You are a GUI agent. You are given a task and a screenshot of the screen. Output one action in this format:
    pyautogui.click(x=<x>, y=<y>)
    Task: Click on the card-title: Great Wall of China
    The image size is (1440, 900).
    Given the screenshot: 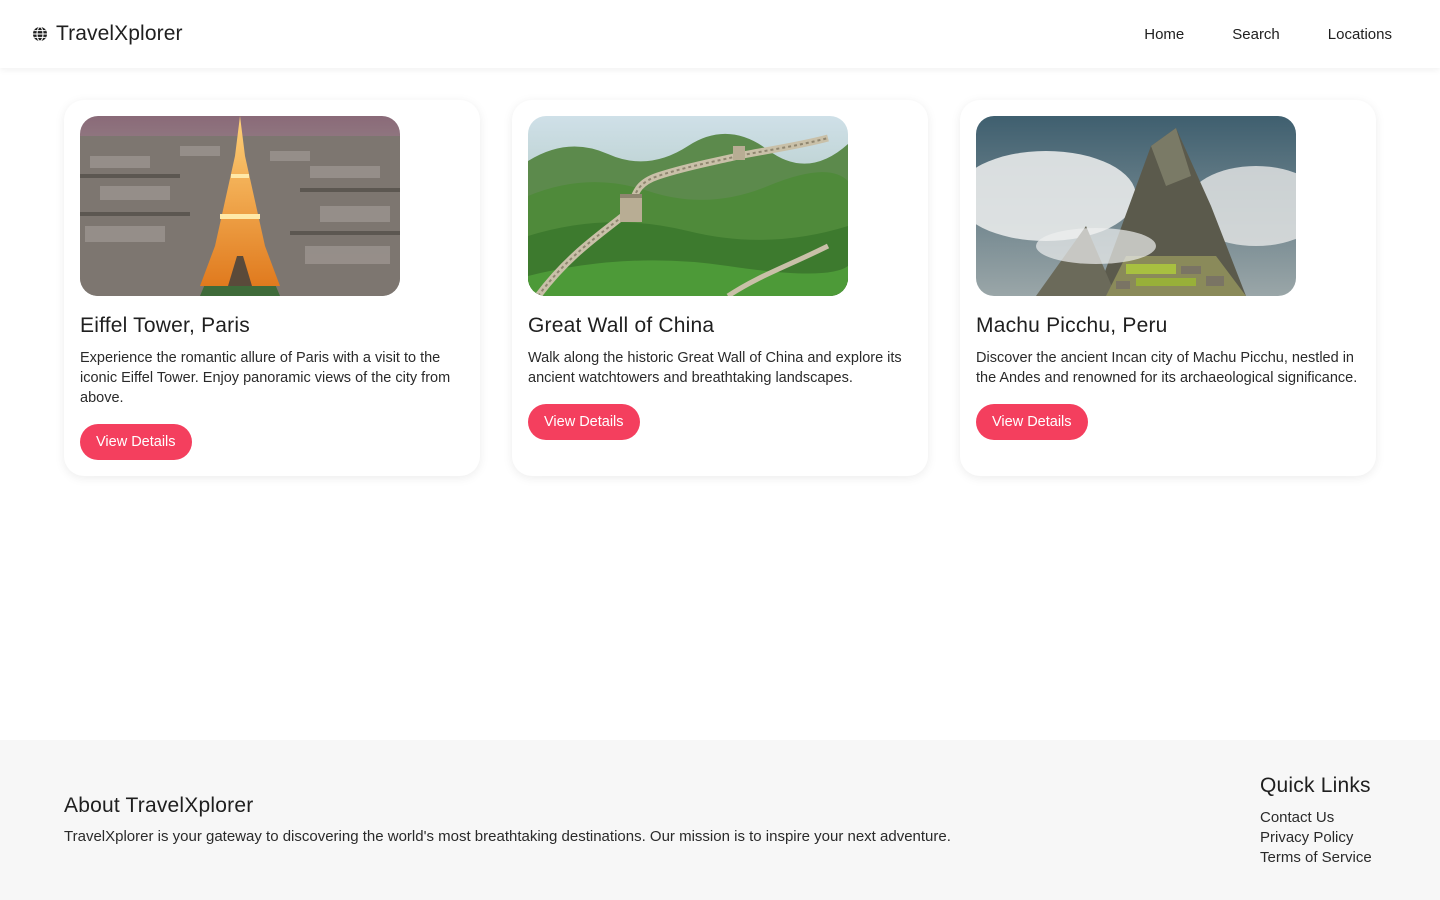 What is the action you would take?
    pyautogui.click(x=621, y=325)
    